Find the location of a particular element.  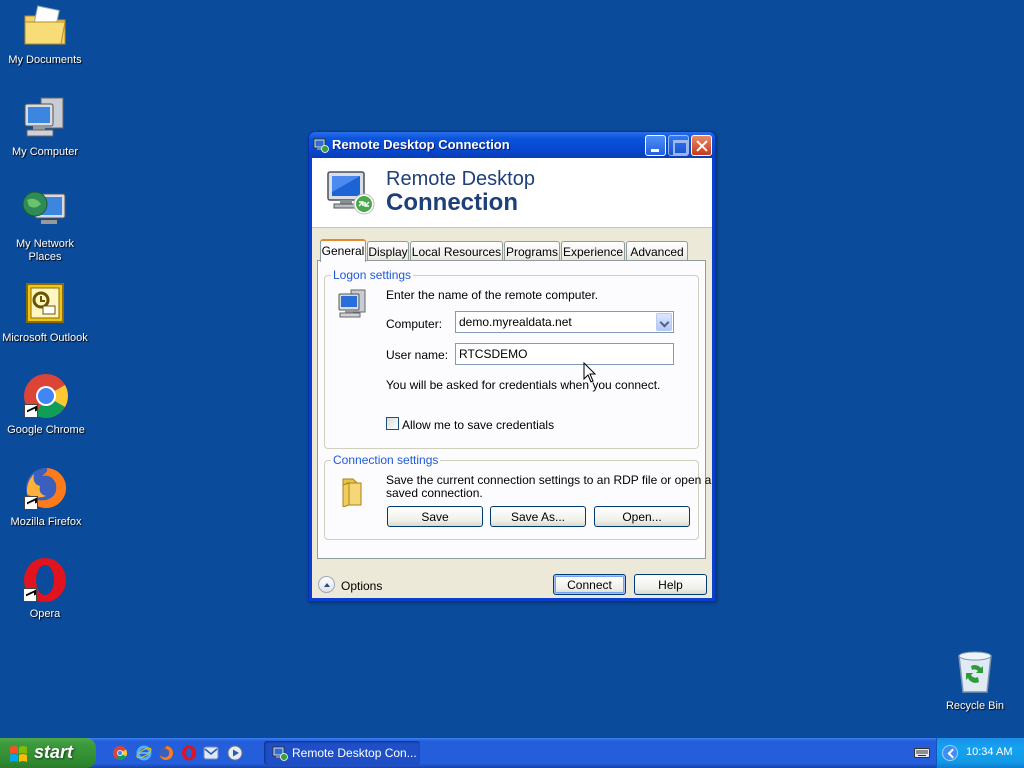

tab-experience: Experience is located at coordinates (593, 251).